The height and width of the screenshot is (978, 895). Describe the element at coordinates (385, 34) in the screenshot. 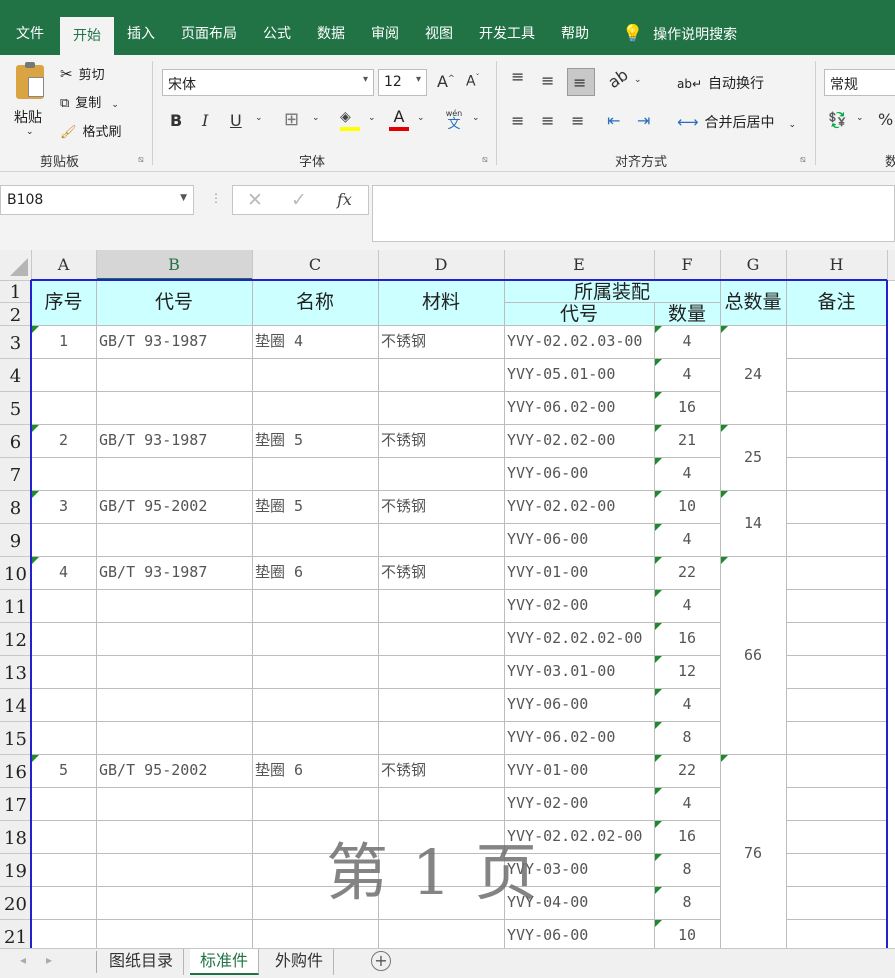

I see `tab-review: 审阅` at that location.